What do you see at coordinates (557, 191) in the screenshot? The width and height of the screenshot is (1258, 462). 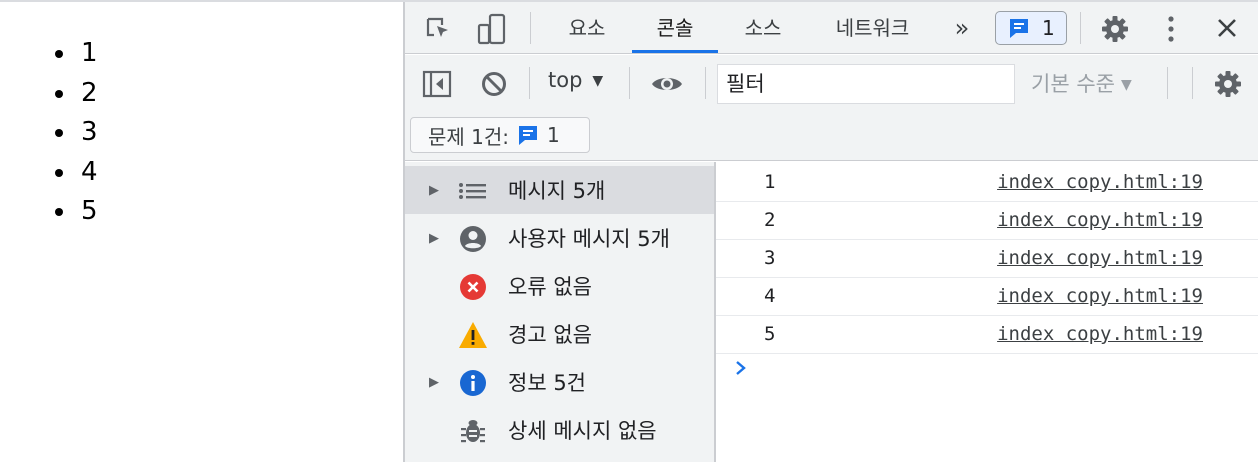 I see `sidebar-item-label: 메시지 5개` at bounding box center [557, 191].